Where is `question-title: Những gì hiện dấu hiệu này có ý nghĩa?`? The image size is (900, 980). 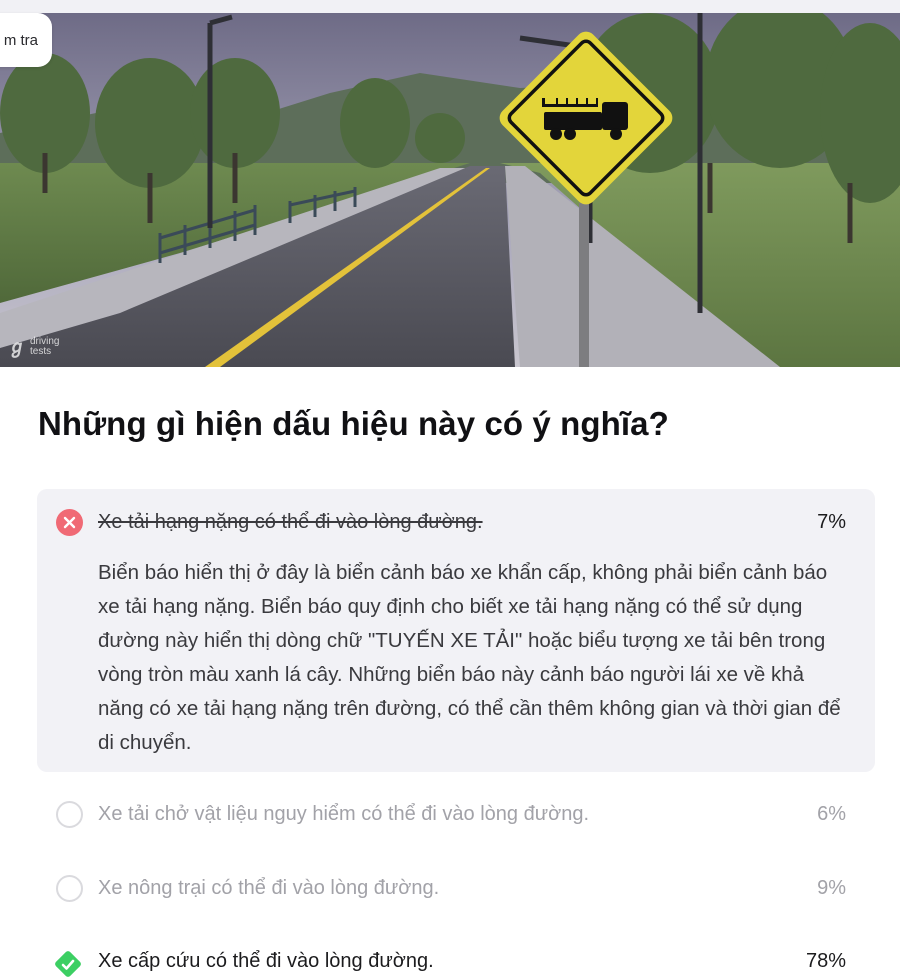 question-title: Những gì hiện dấu hiệu này có ý nghĩa? is located at coordinates (353, 423).